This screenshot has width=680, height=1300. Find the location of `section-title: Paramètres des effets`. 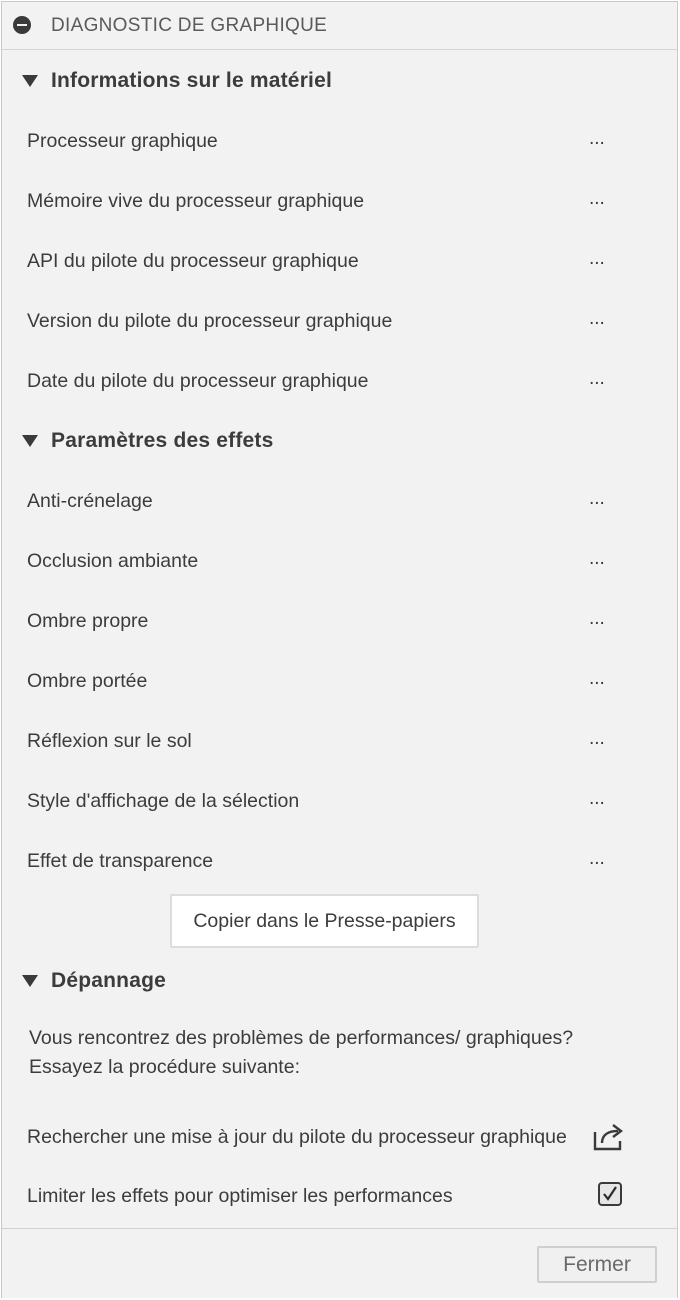

section-title: Paramètres des effets is located at coordinates (162, 440).